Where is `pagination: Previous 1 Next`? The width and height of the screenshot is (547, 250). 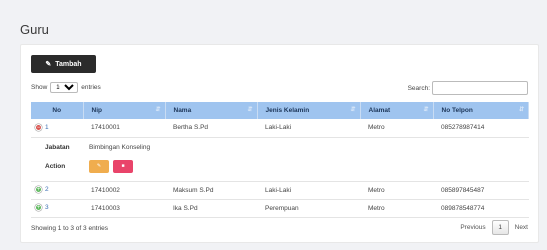 pagination: Previous 1 Next is located at coordinates (494, 227).